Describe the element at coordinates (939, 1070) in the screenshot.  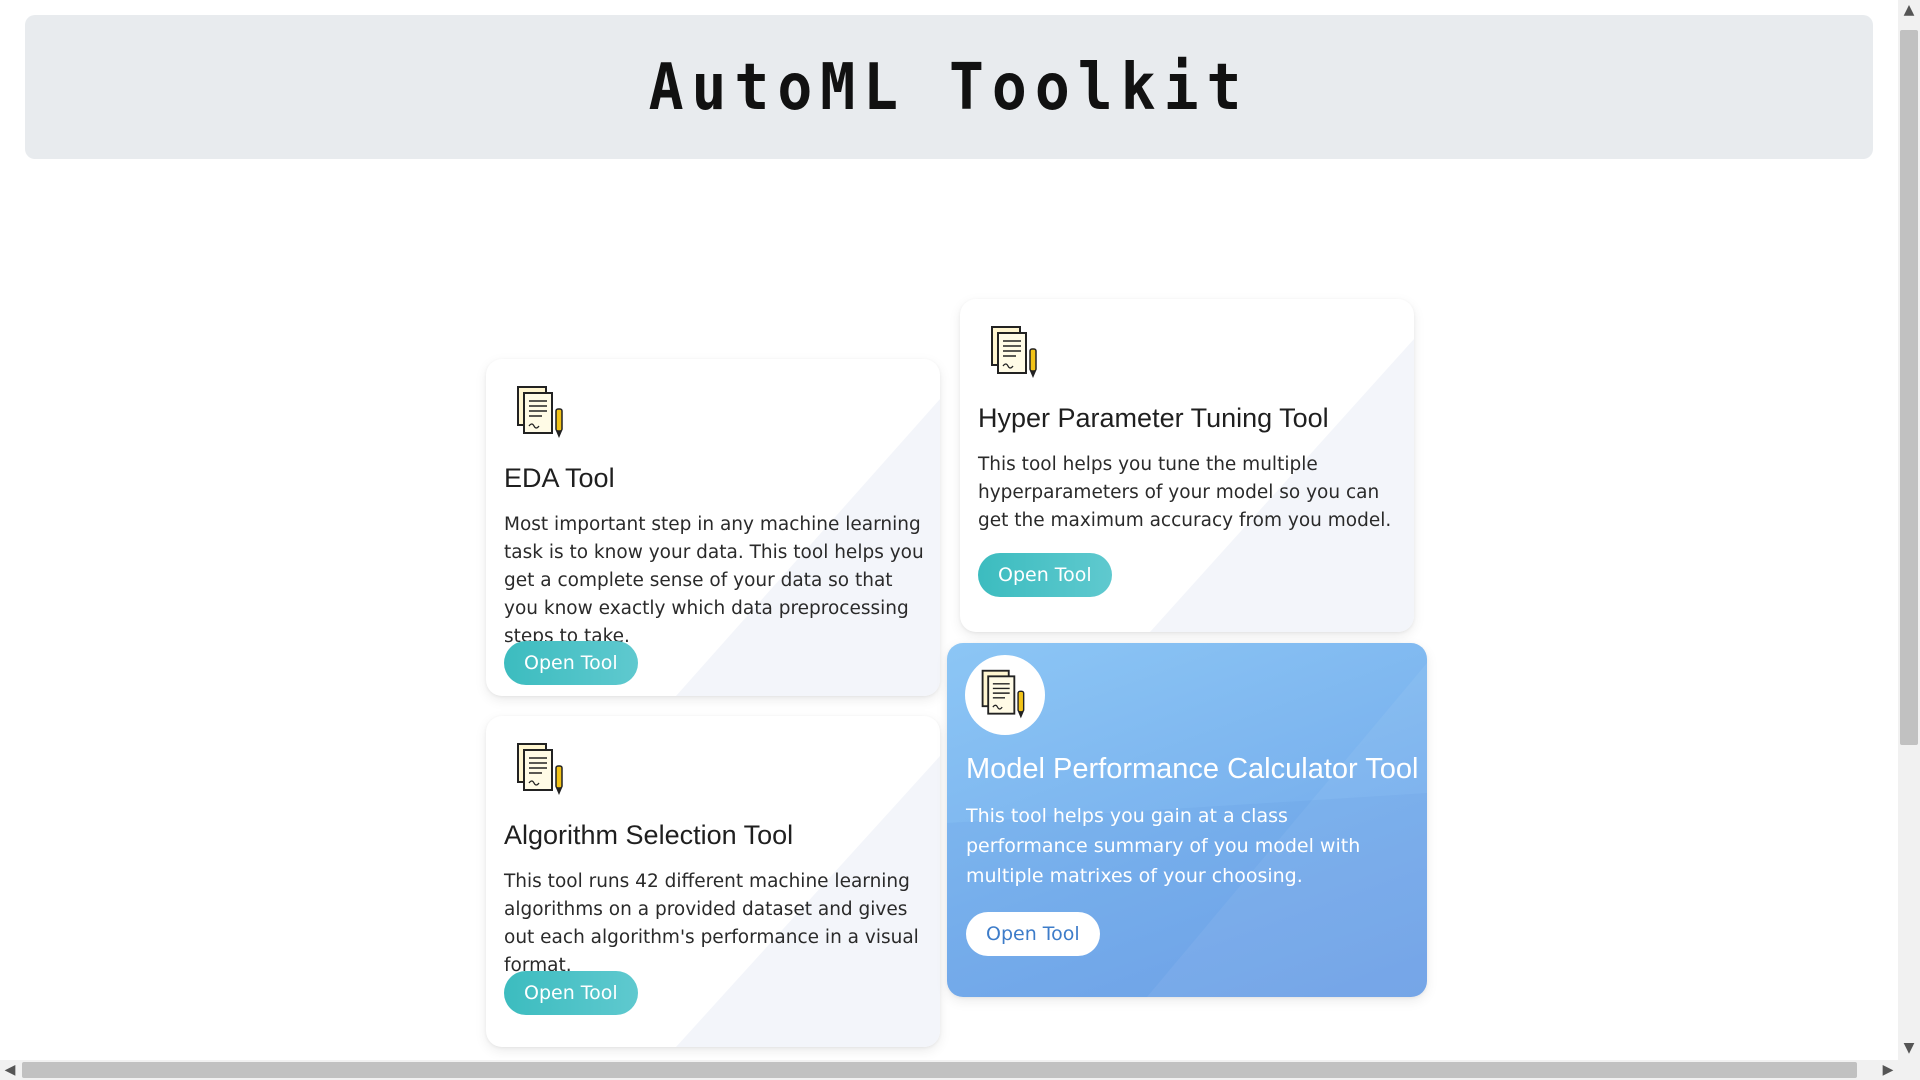
I see `horizontal-scroll-thumb` at that location.